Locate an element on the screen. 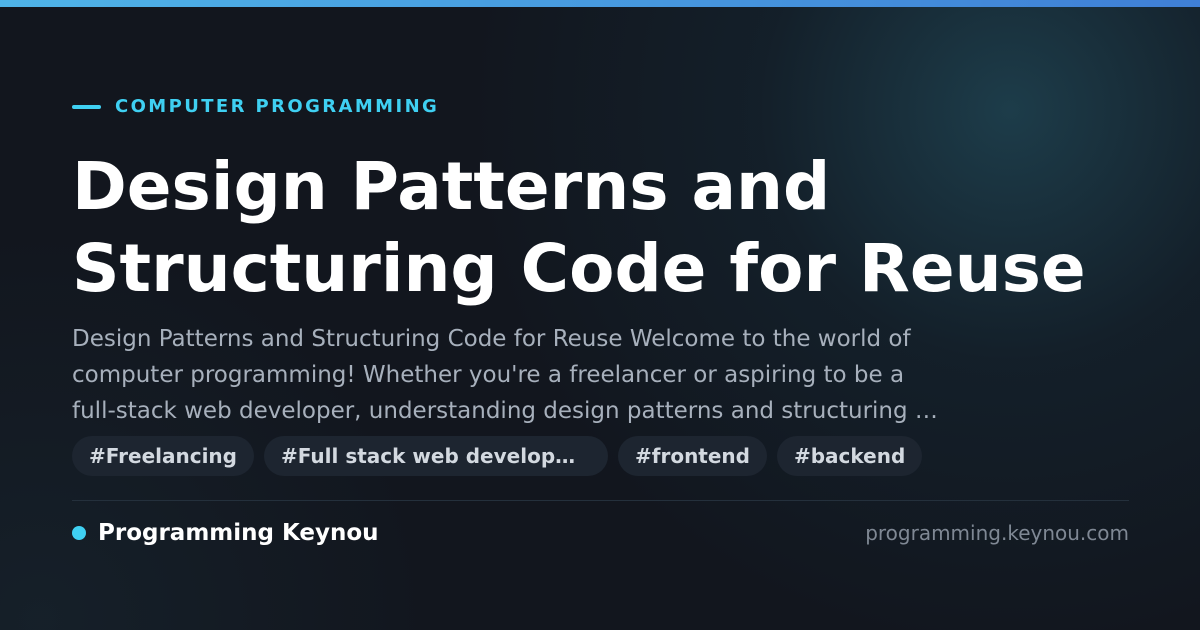 This screenshot has width=1200, height=630. footer-brand: Programming Keynou is located at coordinates (225, 533).